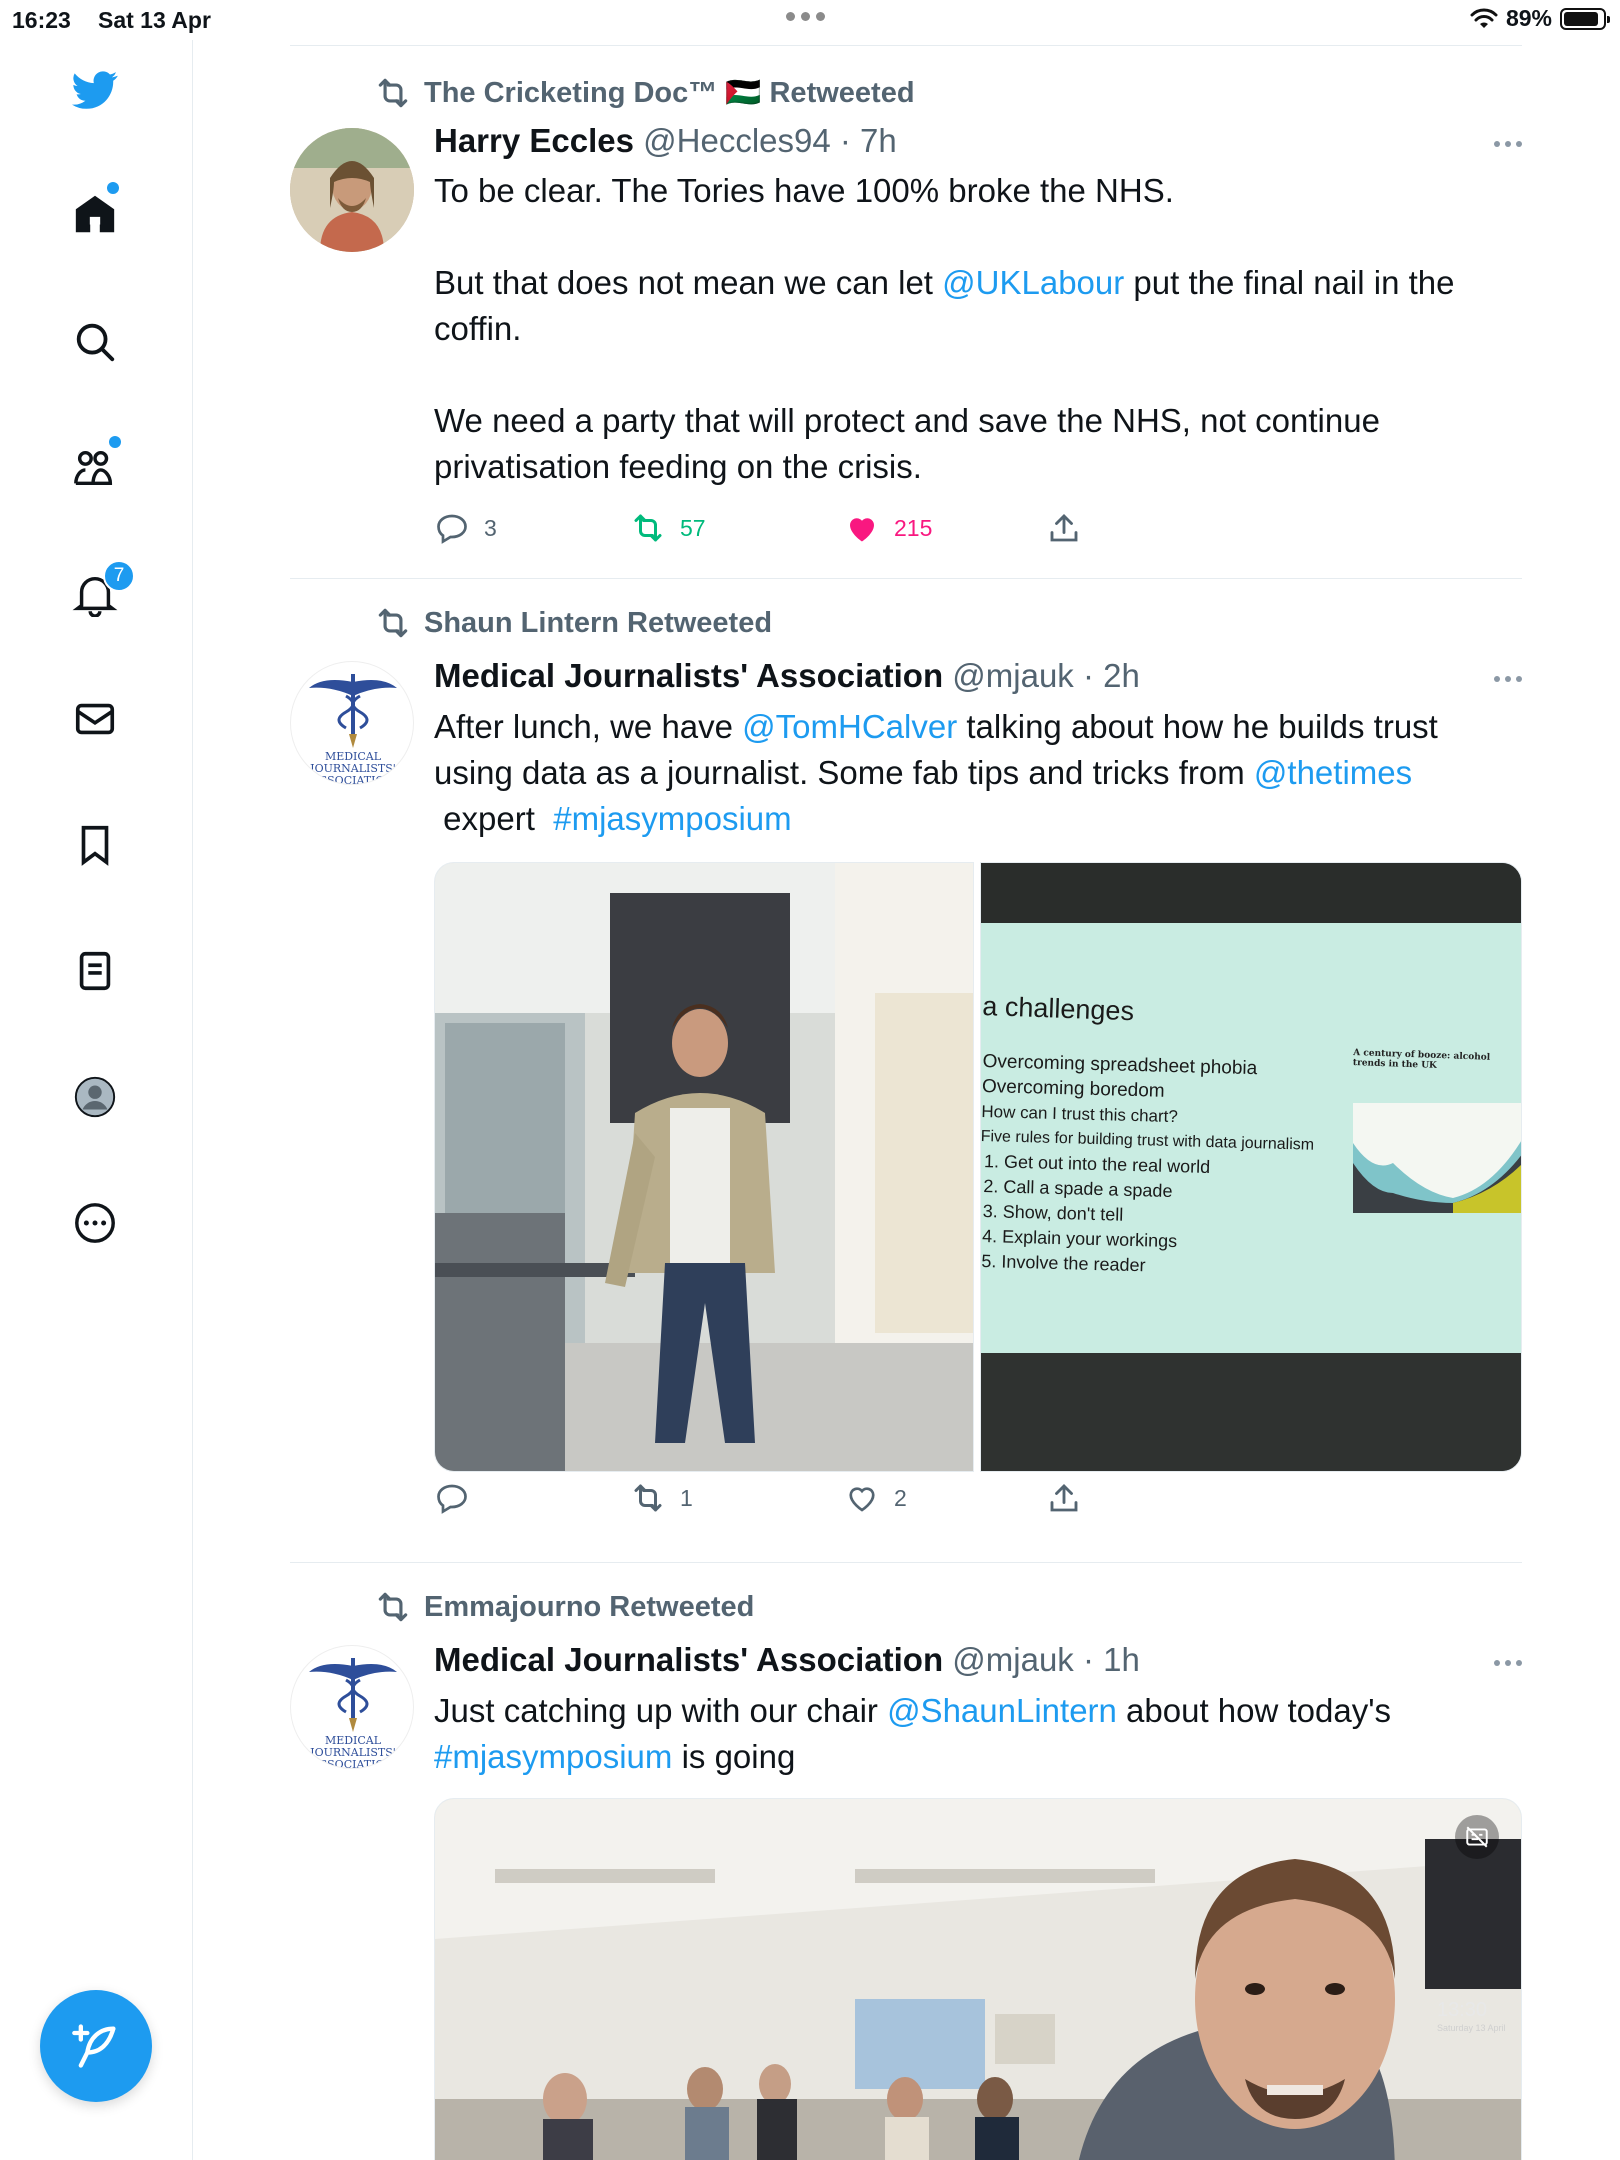 This screenshot has width=1620, height=2160. I want to click on home-icon, so click(95, 212).